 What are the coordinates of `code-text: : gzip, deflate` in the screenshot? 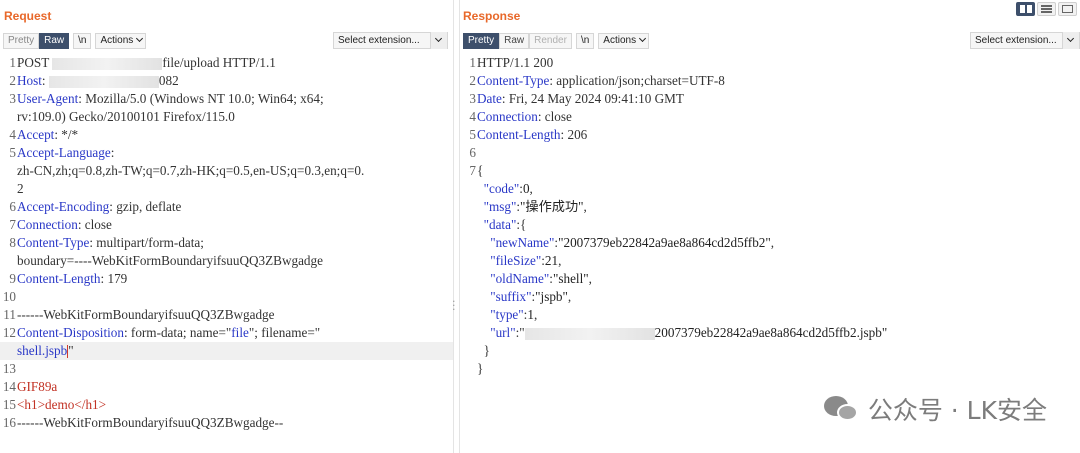 It's located at (145, 206).